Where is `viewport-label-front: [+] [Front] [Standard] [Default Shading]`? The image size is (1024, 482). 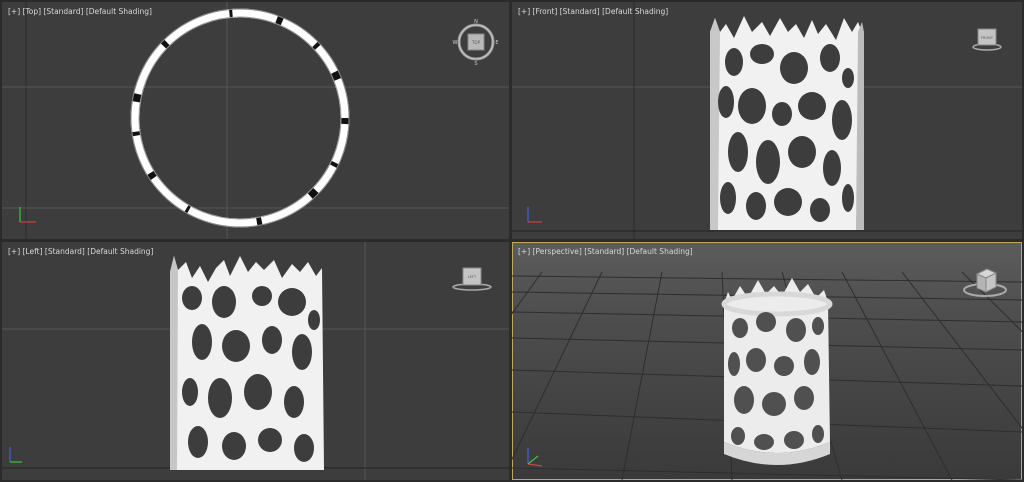
viewport-label-front: [+] [Front] [Standard] [Default Shading] is located at coordinates (593, 11).